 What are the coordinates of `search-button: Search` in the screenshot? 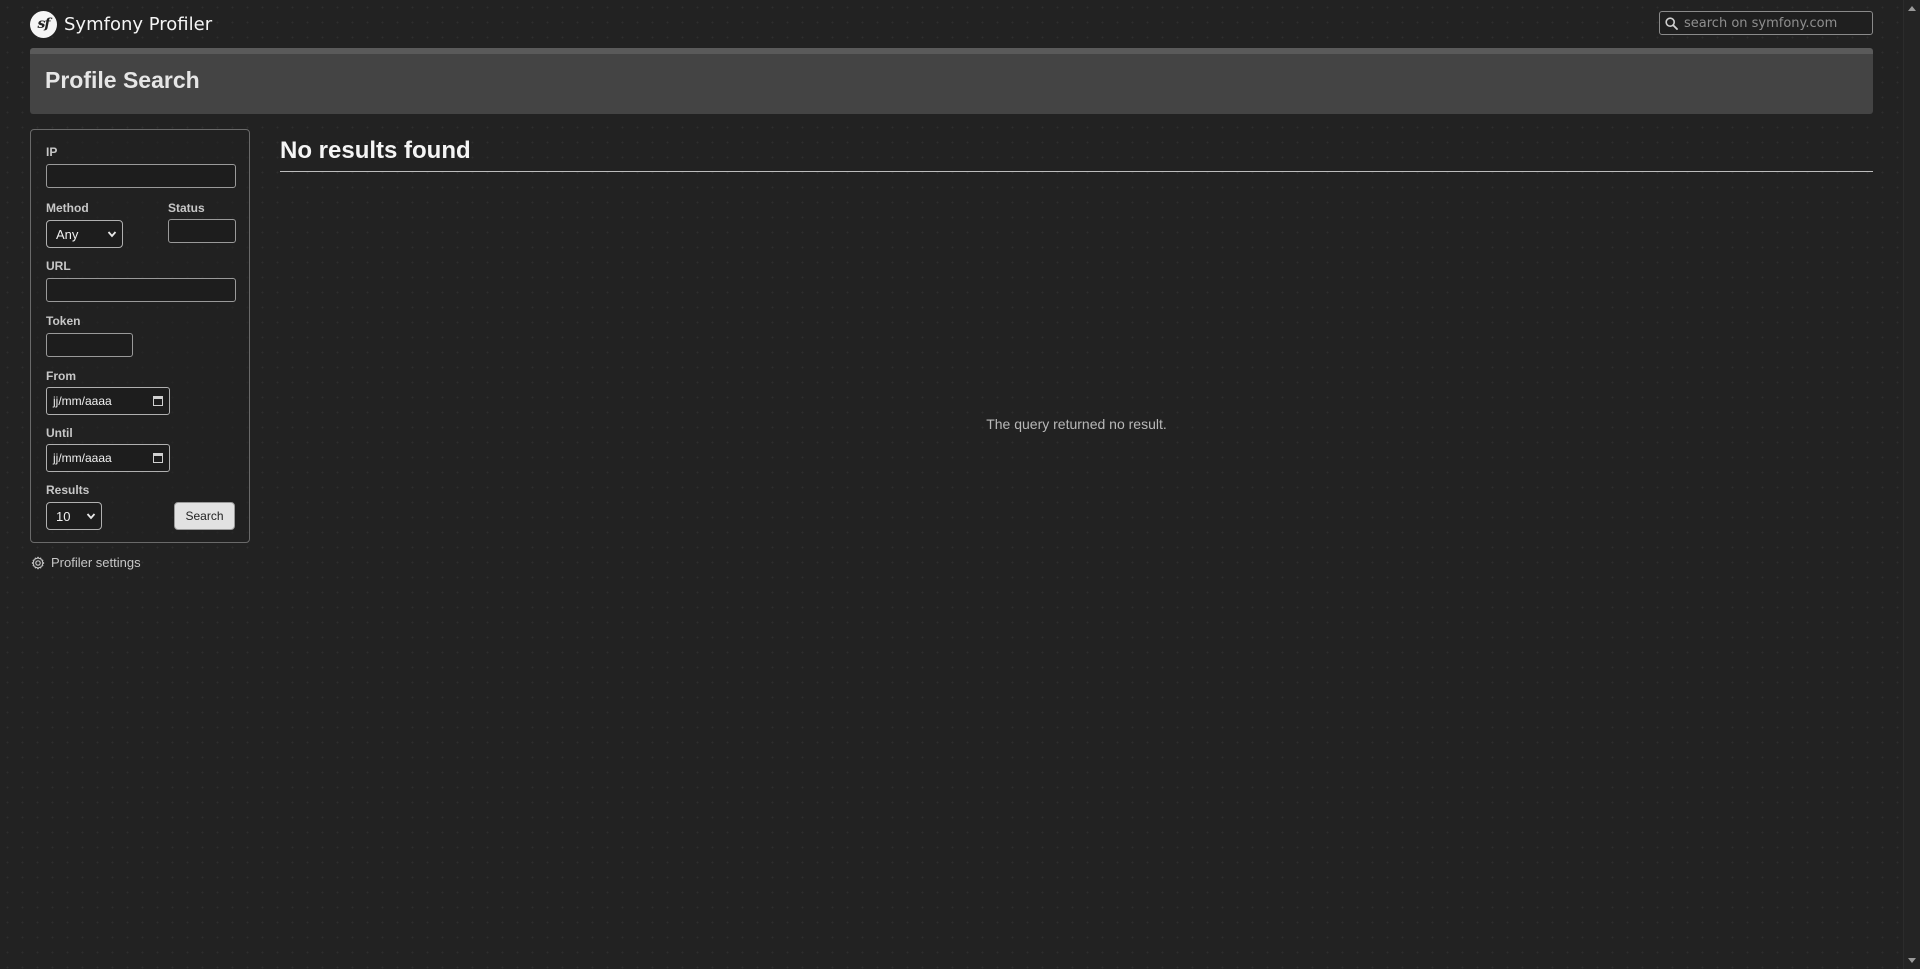 It's located at (204, 516).